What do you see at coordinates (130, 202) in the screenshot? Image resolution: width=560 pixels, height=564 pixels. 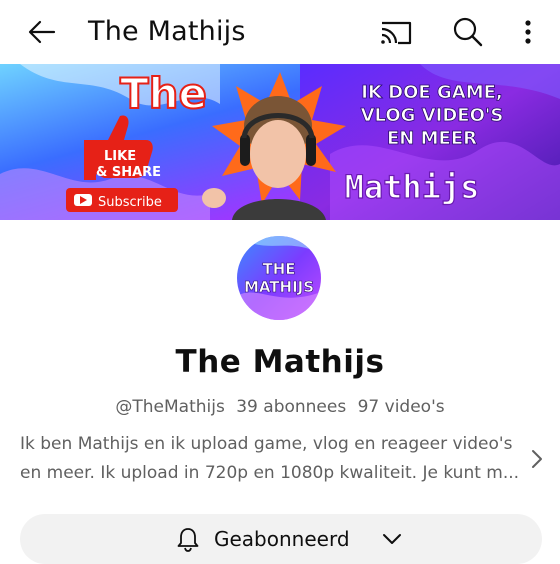 I see `banner-subscribe-label: Subscribe` at bounding box center [130, 202].